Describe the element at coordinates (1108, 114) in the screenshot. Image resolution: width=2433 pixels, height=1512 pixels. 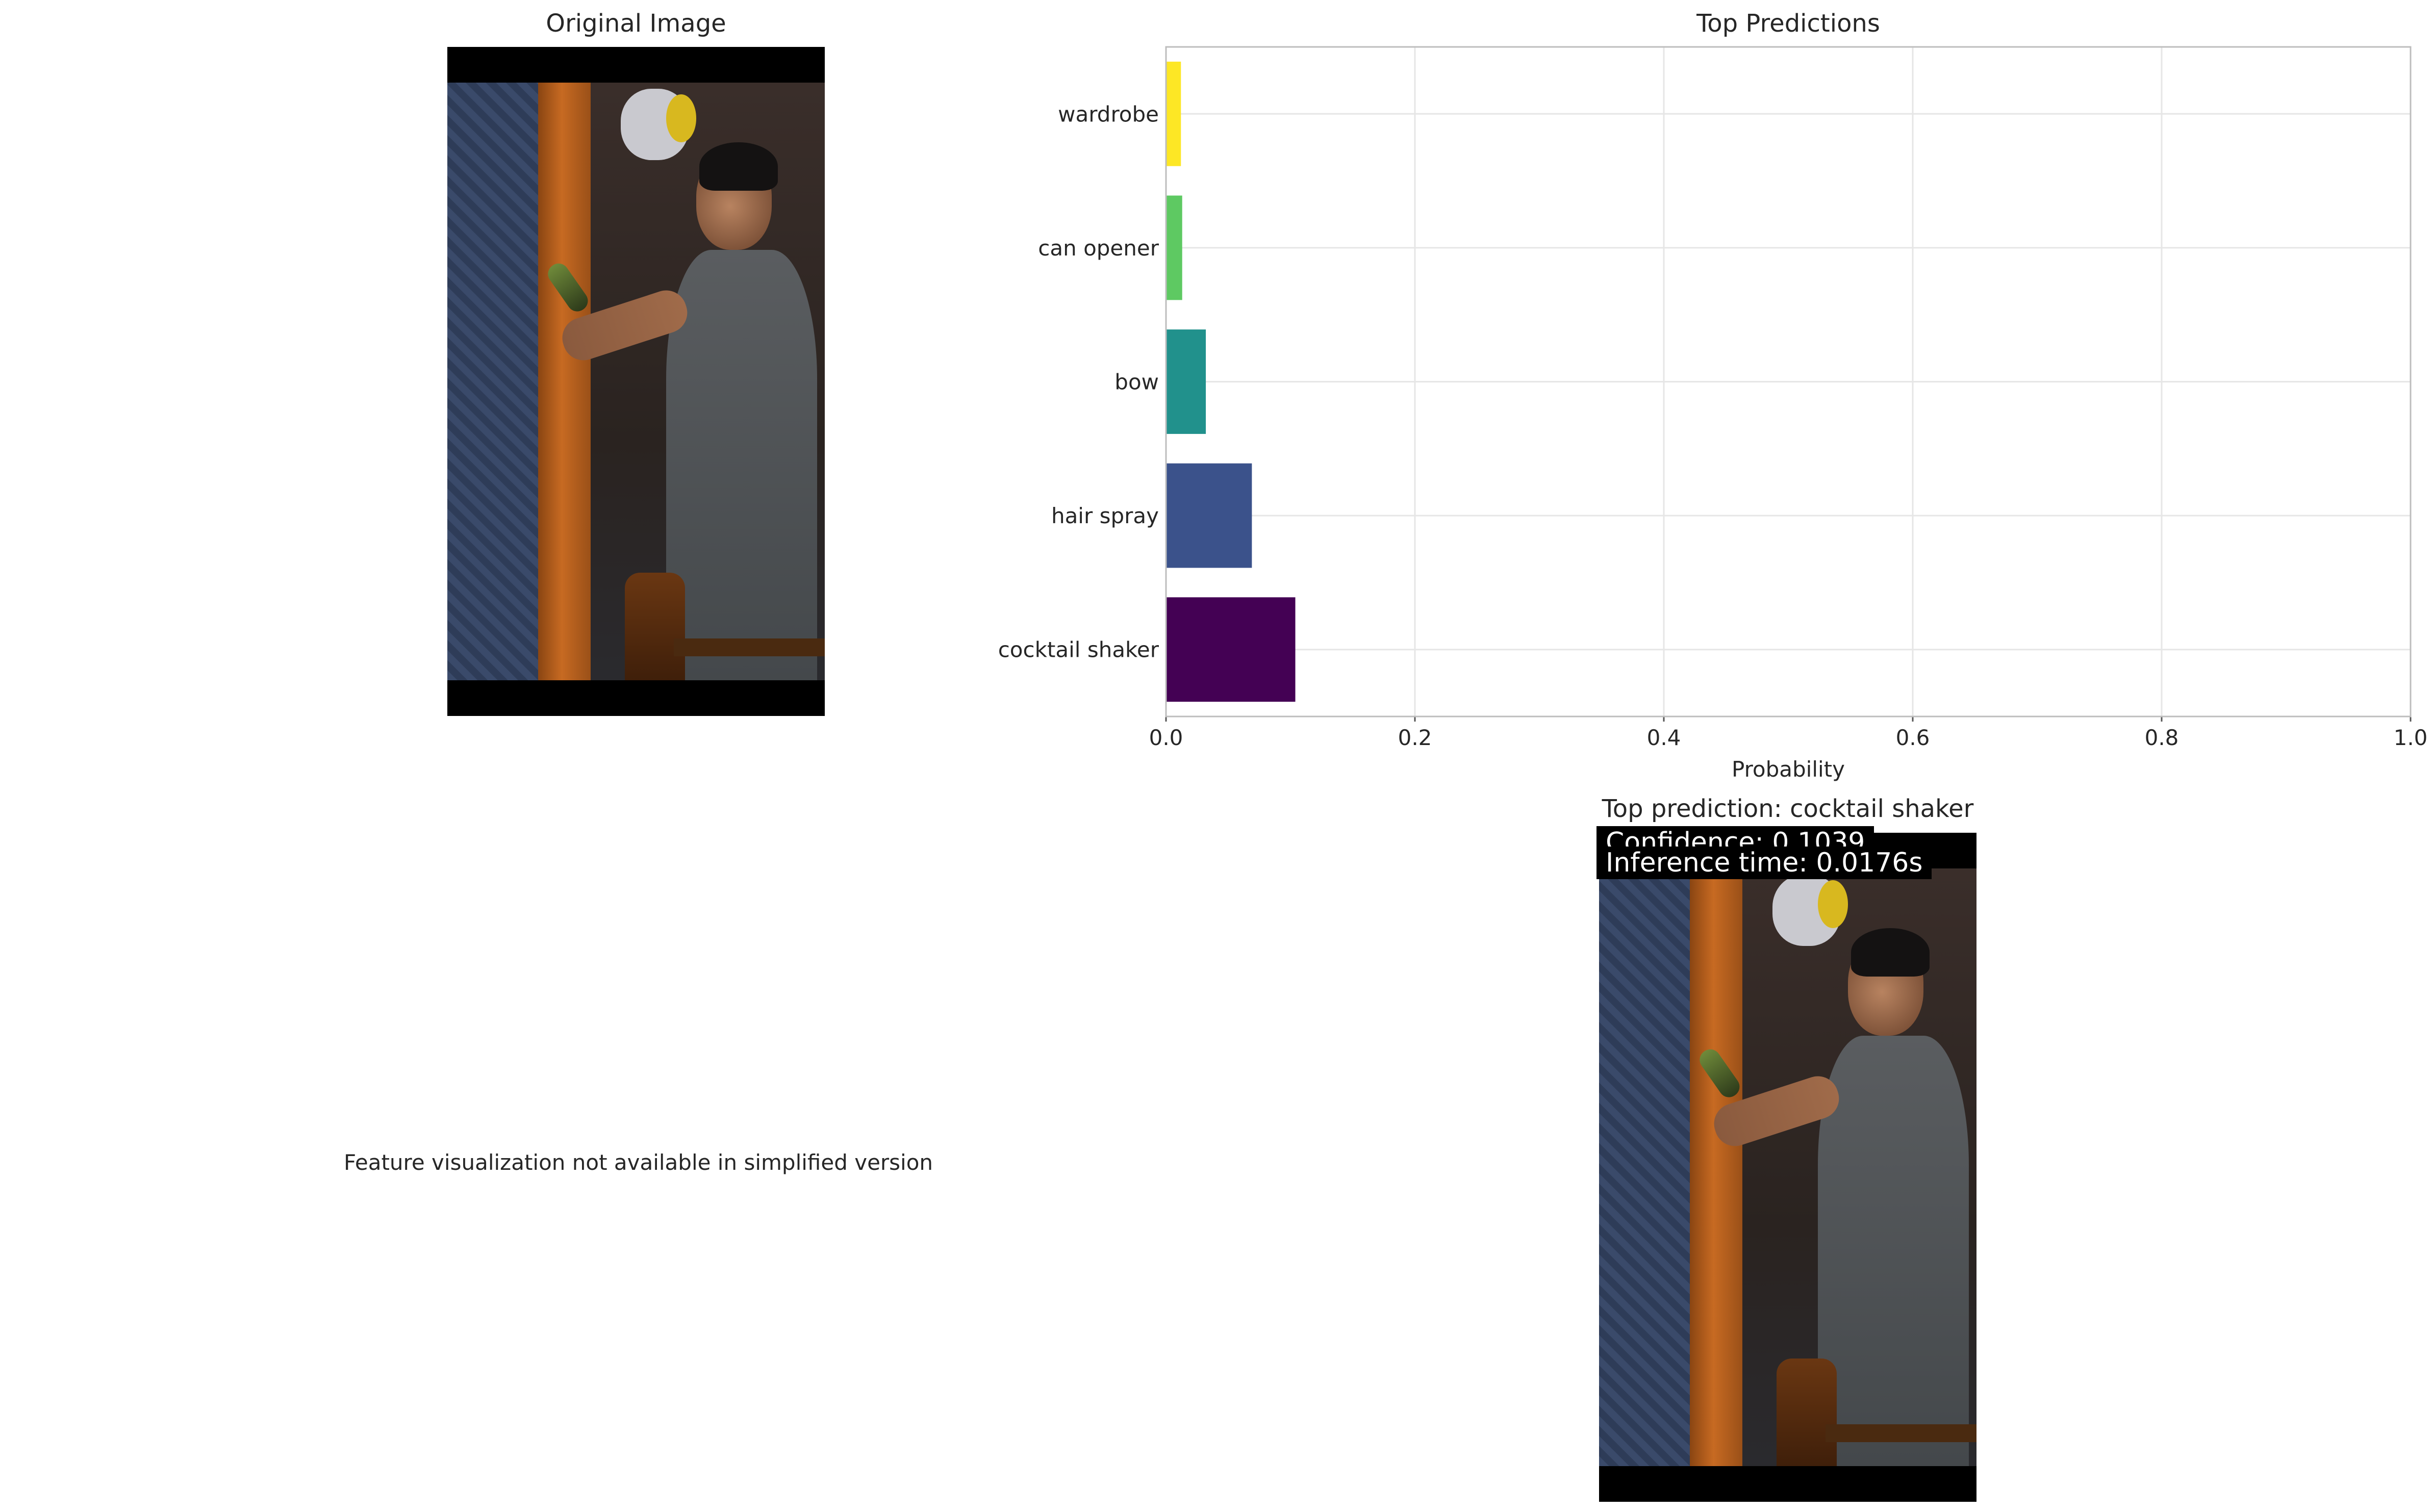
I see `y-category-label: wardrobe` at that location.